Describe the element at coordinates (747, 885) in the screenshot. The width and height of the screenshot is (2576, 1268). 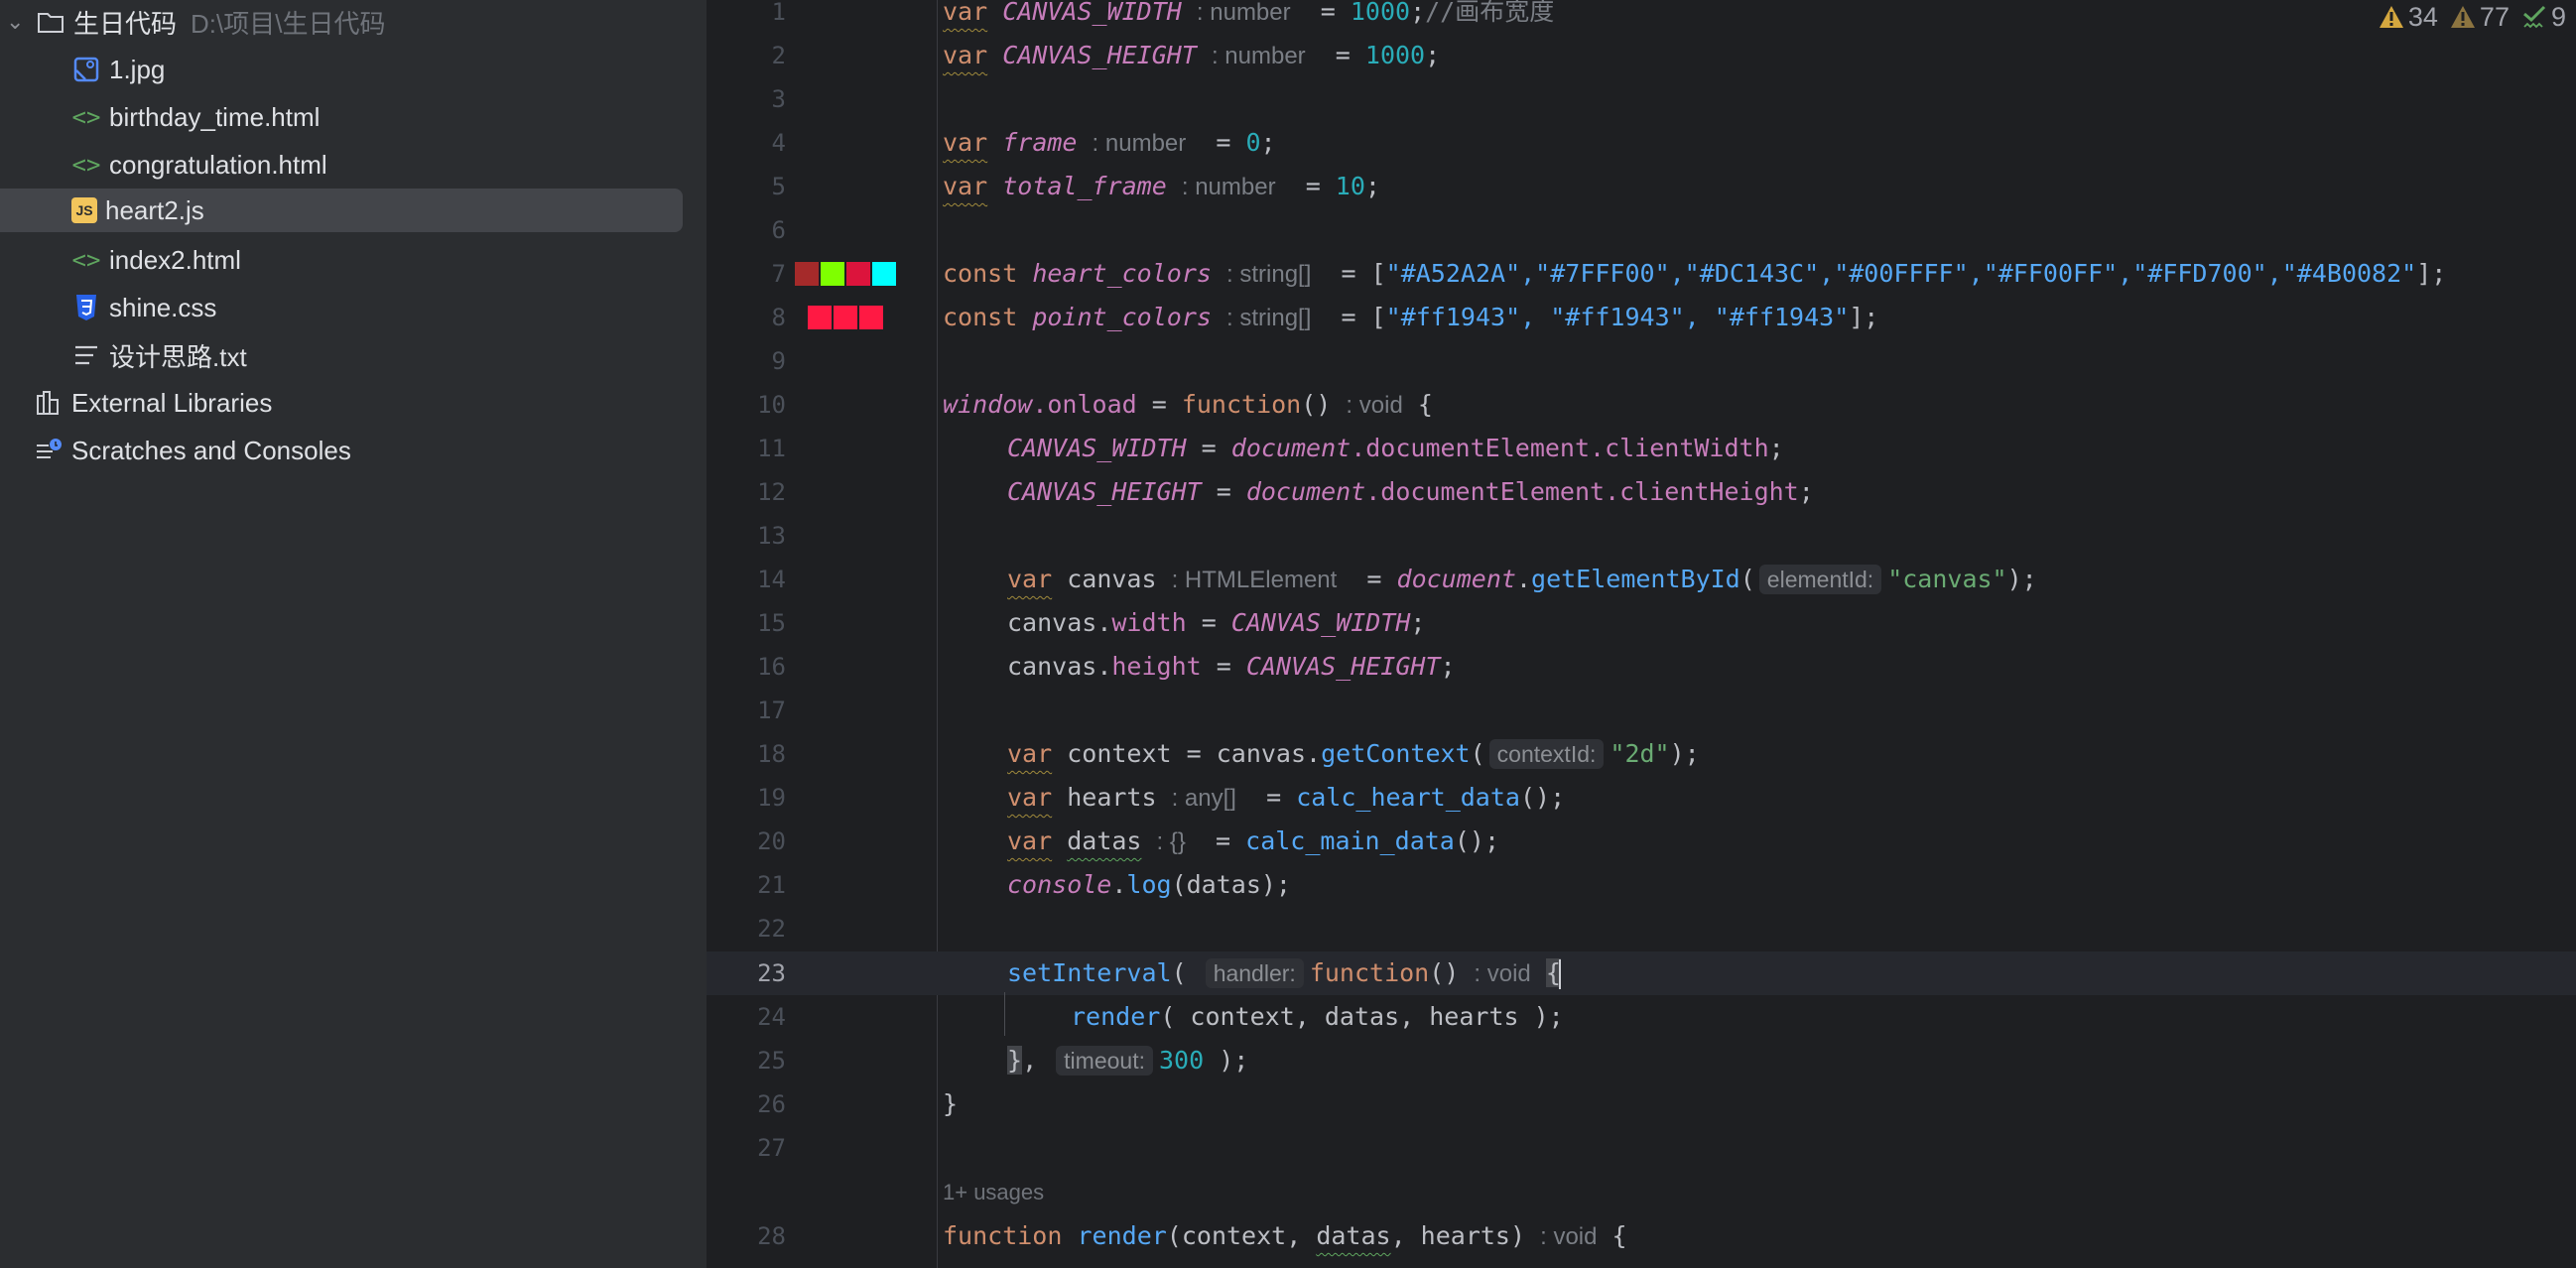
I see `line-number: 21` at that location.